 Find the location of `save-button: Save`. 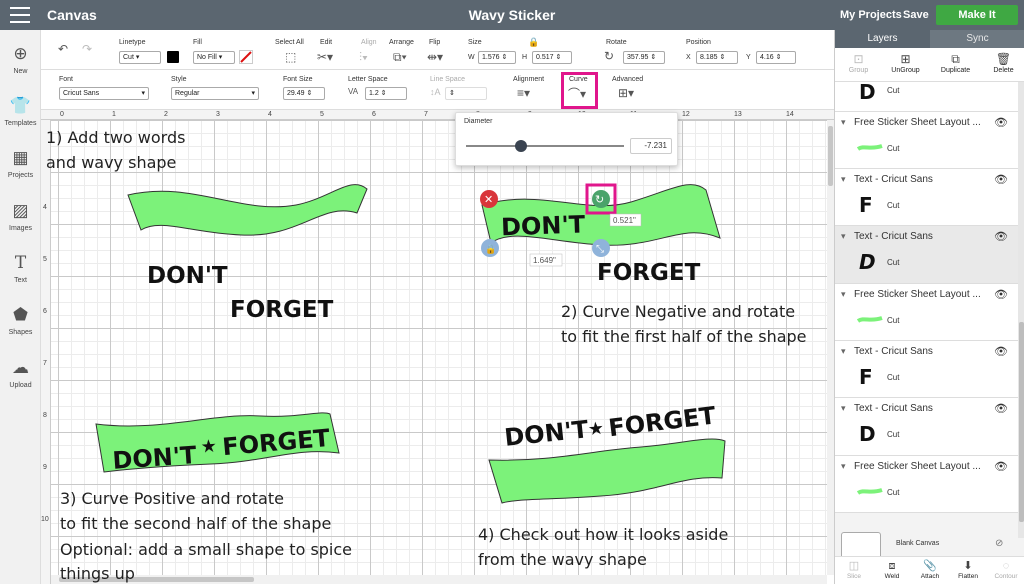

save-button: Save is located at coordinates (916, 15).